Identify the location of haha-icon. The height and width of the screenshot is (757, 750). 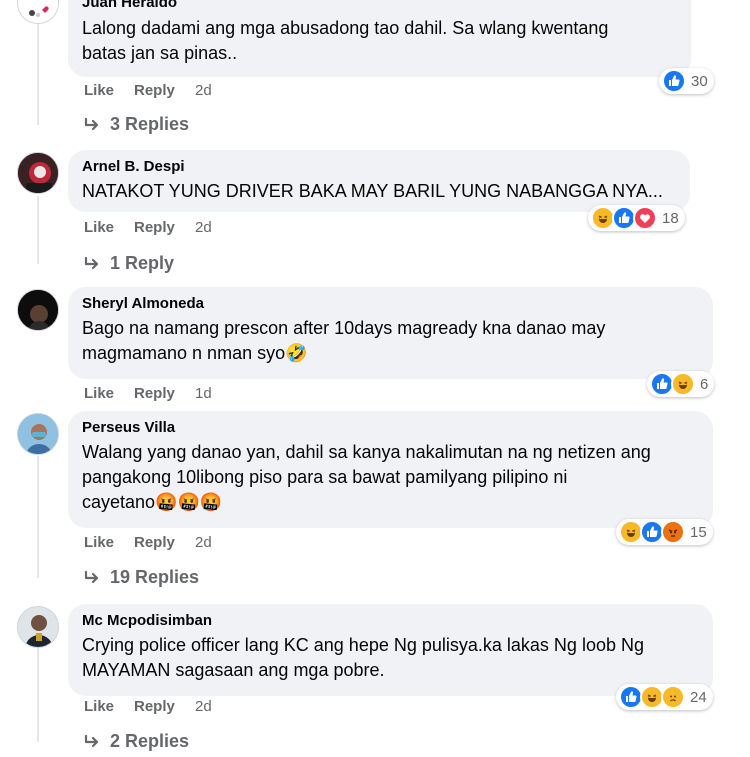
(683, 384).